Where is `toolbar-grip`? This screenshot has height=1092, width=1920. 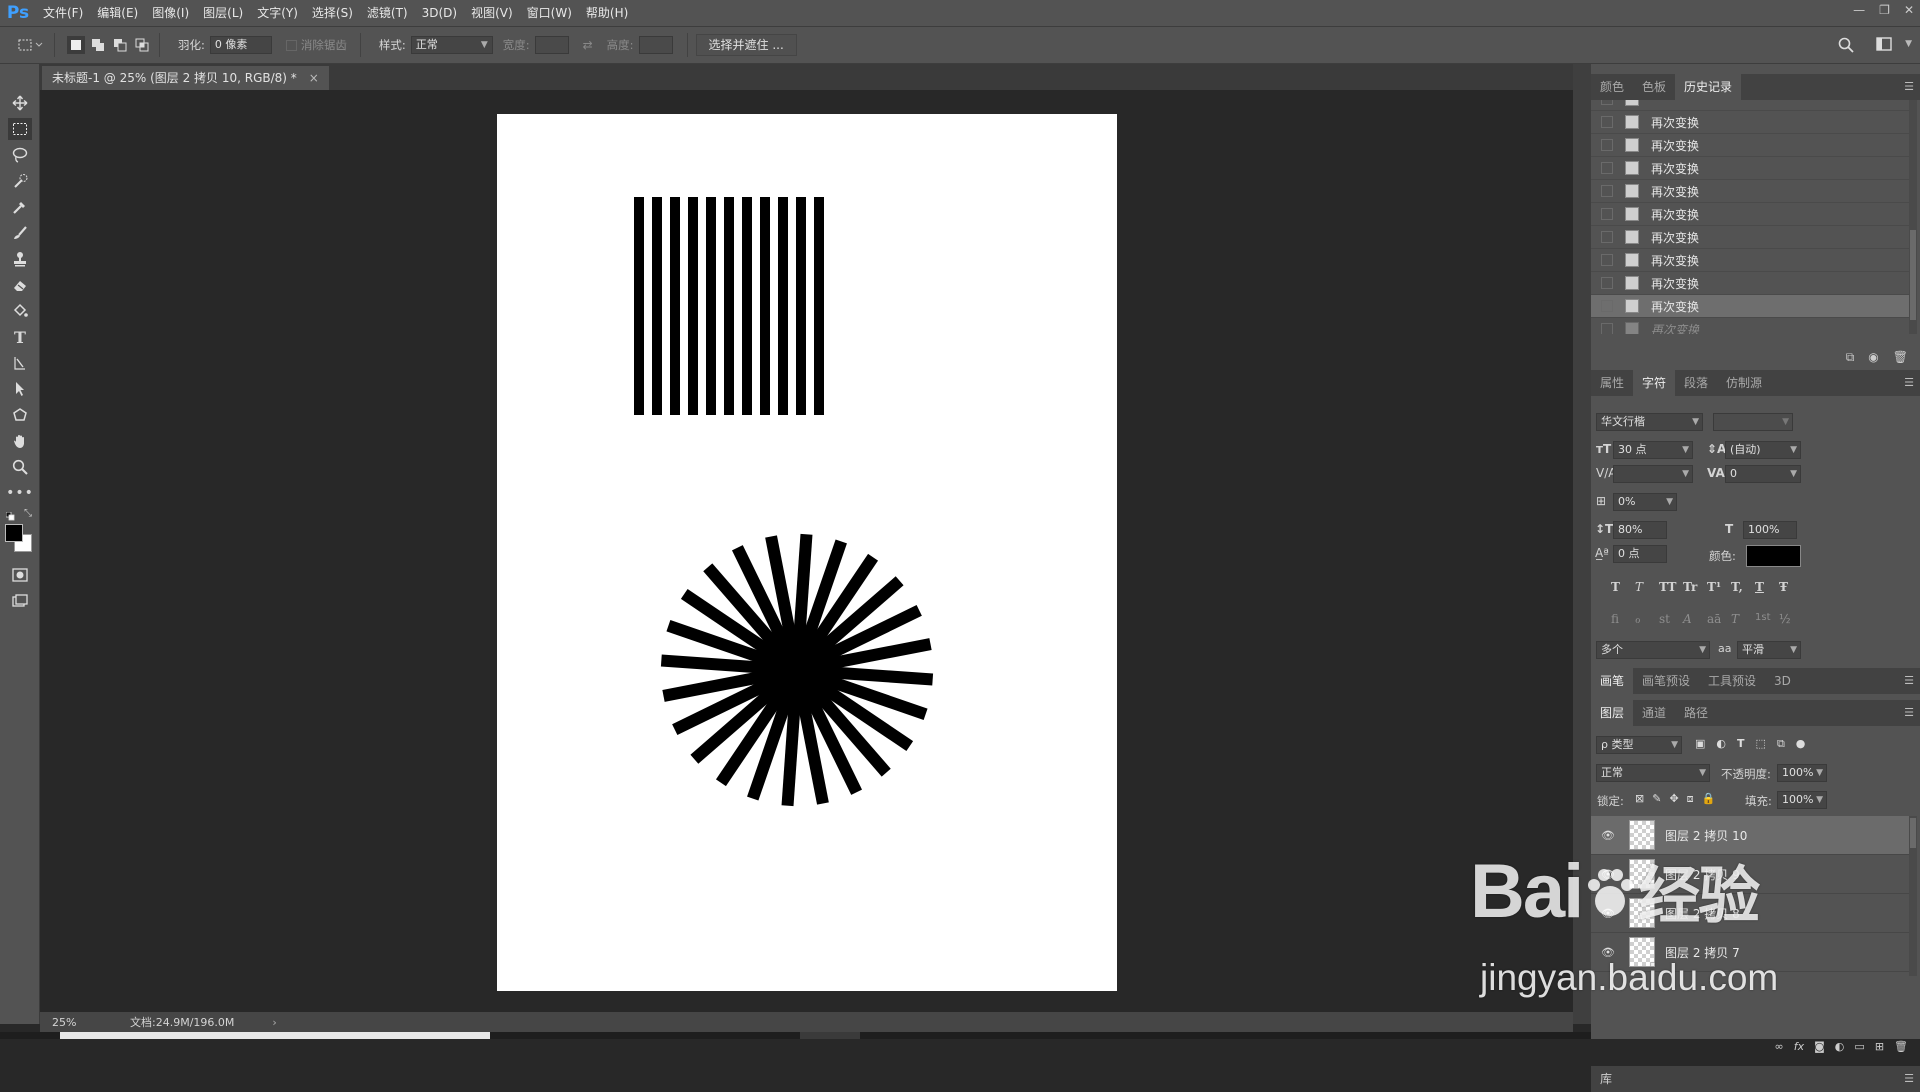 toolbar-grip is located at coordinates (20, 70).